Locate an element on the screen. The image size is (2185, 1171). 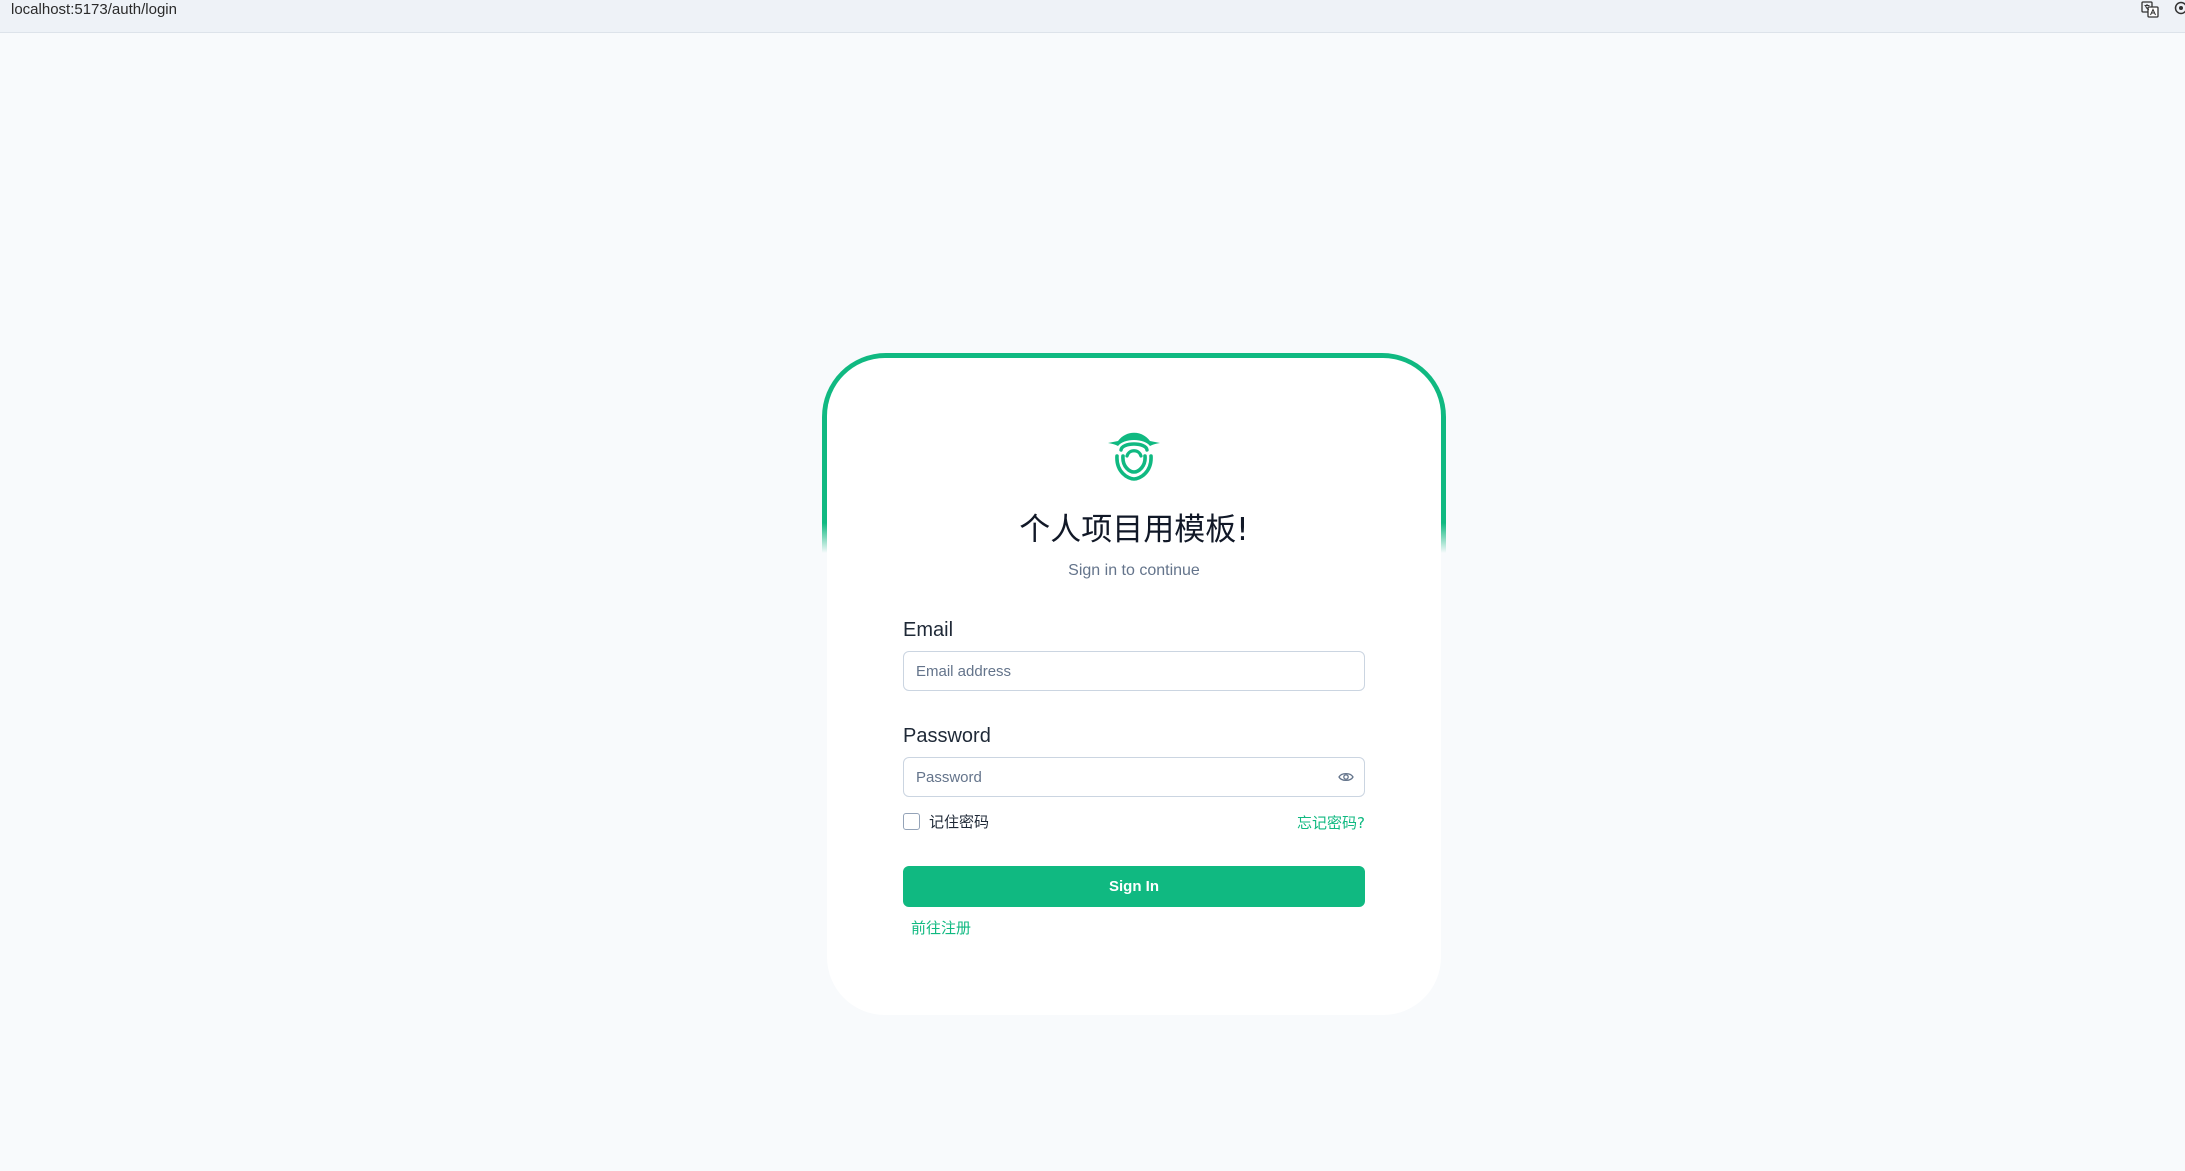
page-title: 个人项目用模板! is located at coordinates (1134, 530).